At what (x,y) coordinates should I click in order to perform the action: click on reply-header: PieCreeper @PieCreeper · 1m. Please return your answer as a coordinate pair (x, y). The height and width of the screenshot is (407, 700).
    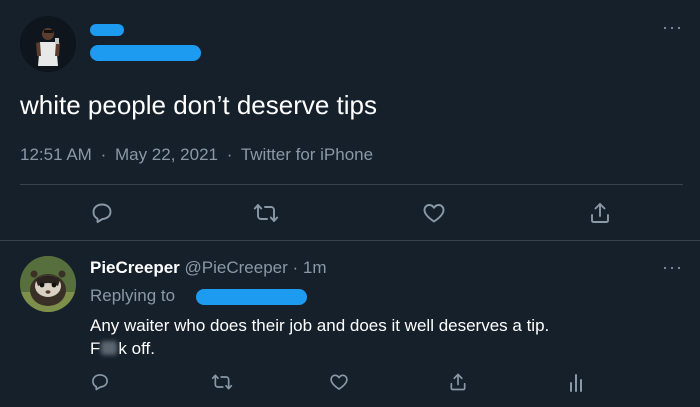
    Looking at the image, I should click on (208, 268).